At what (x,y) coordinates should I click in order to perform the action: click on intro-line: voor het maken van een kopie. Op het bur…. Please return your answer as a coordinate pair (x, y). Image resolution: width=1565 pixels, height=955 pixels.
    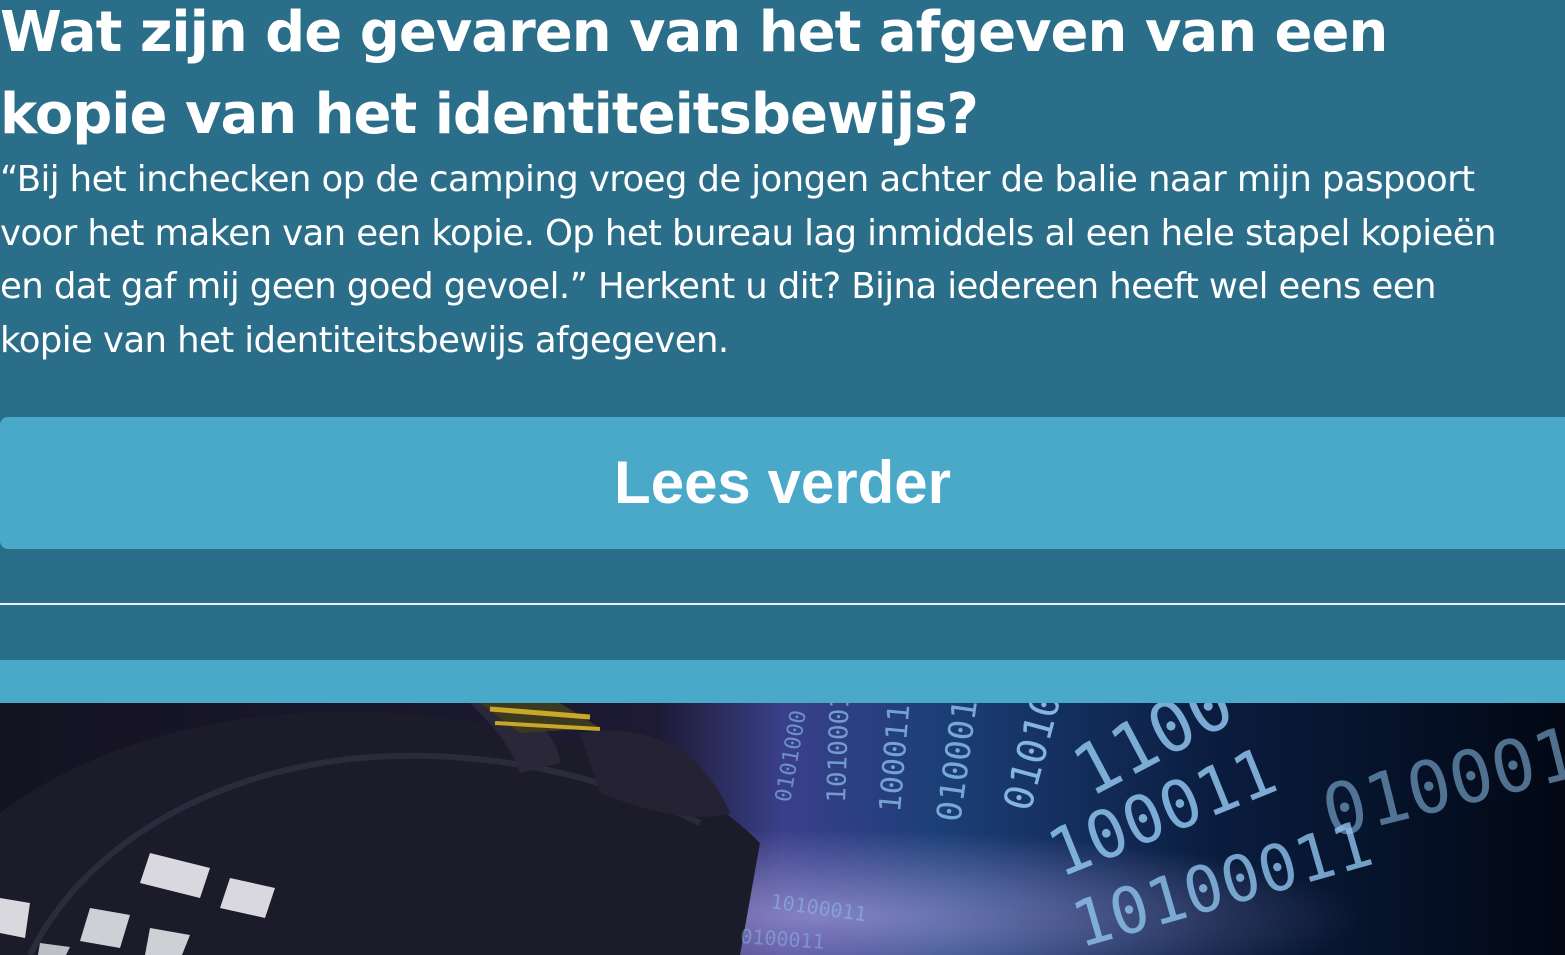
    Looking at the image, I should click on (748, 233).